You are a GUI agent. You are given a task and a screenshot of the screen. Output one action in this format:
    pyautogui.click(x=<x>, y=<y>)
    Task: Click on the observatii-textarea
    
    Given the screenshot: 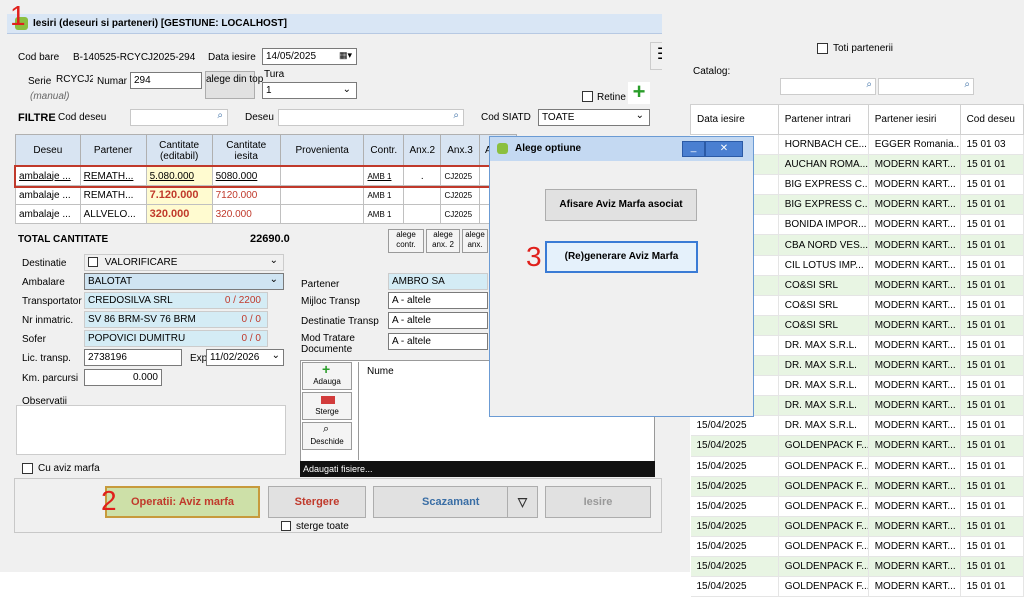 What is the action you would take?
    pyautogui.click(x=151, y=430)
    